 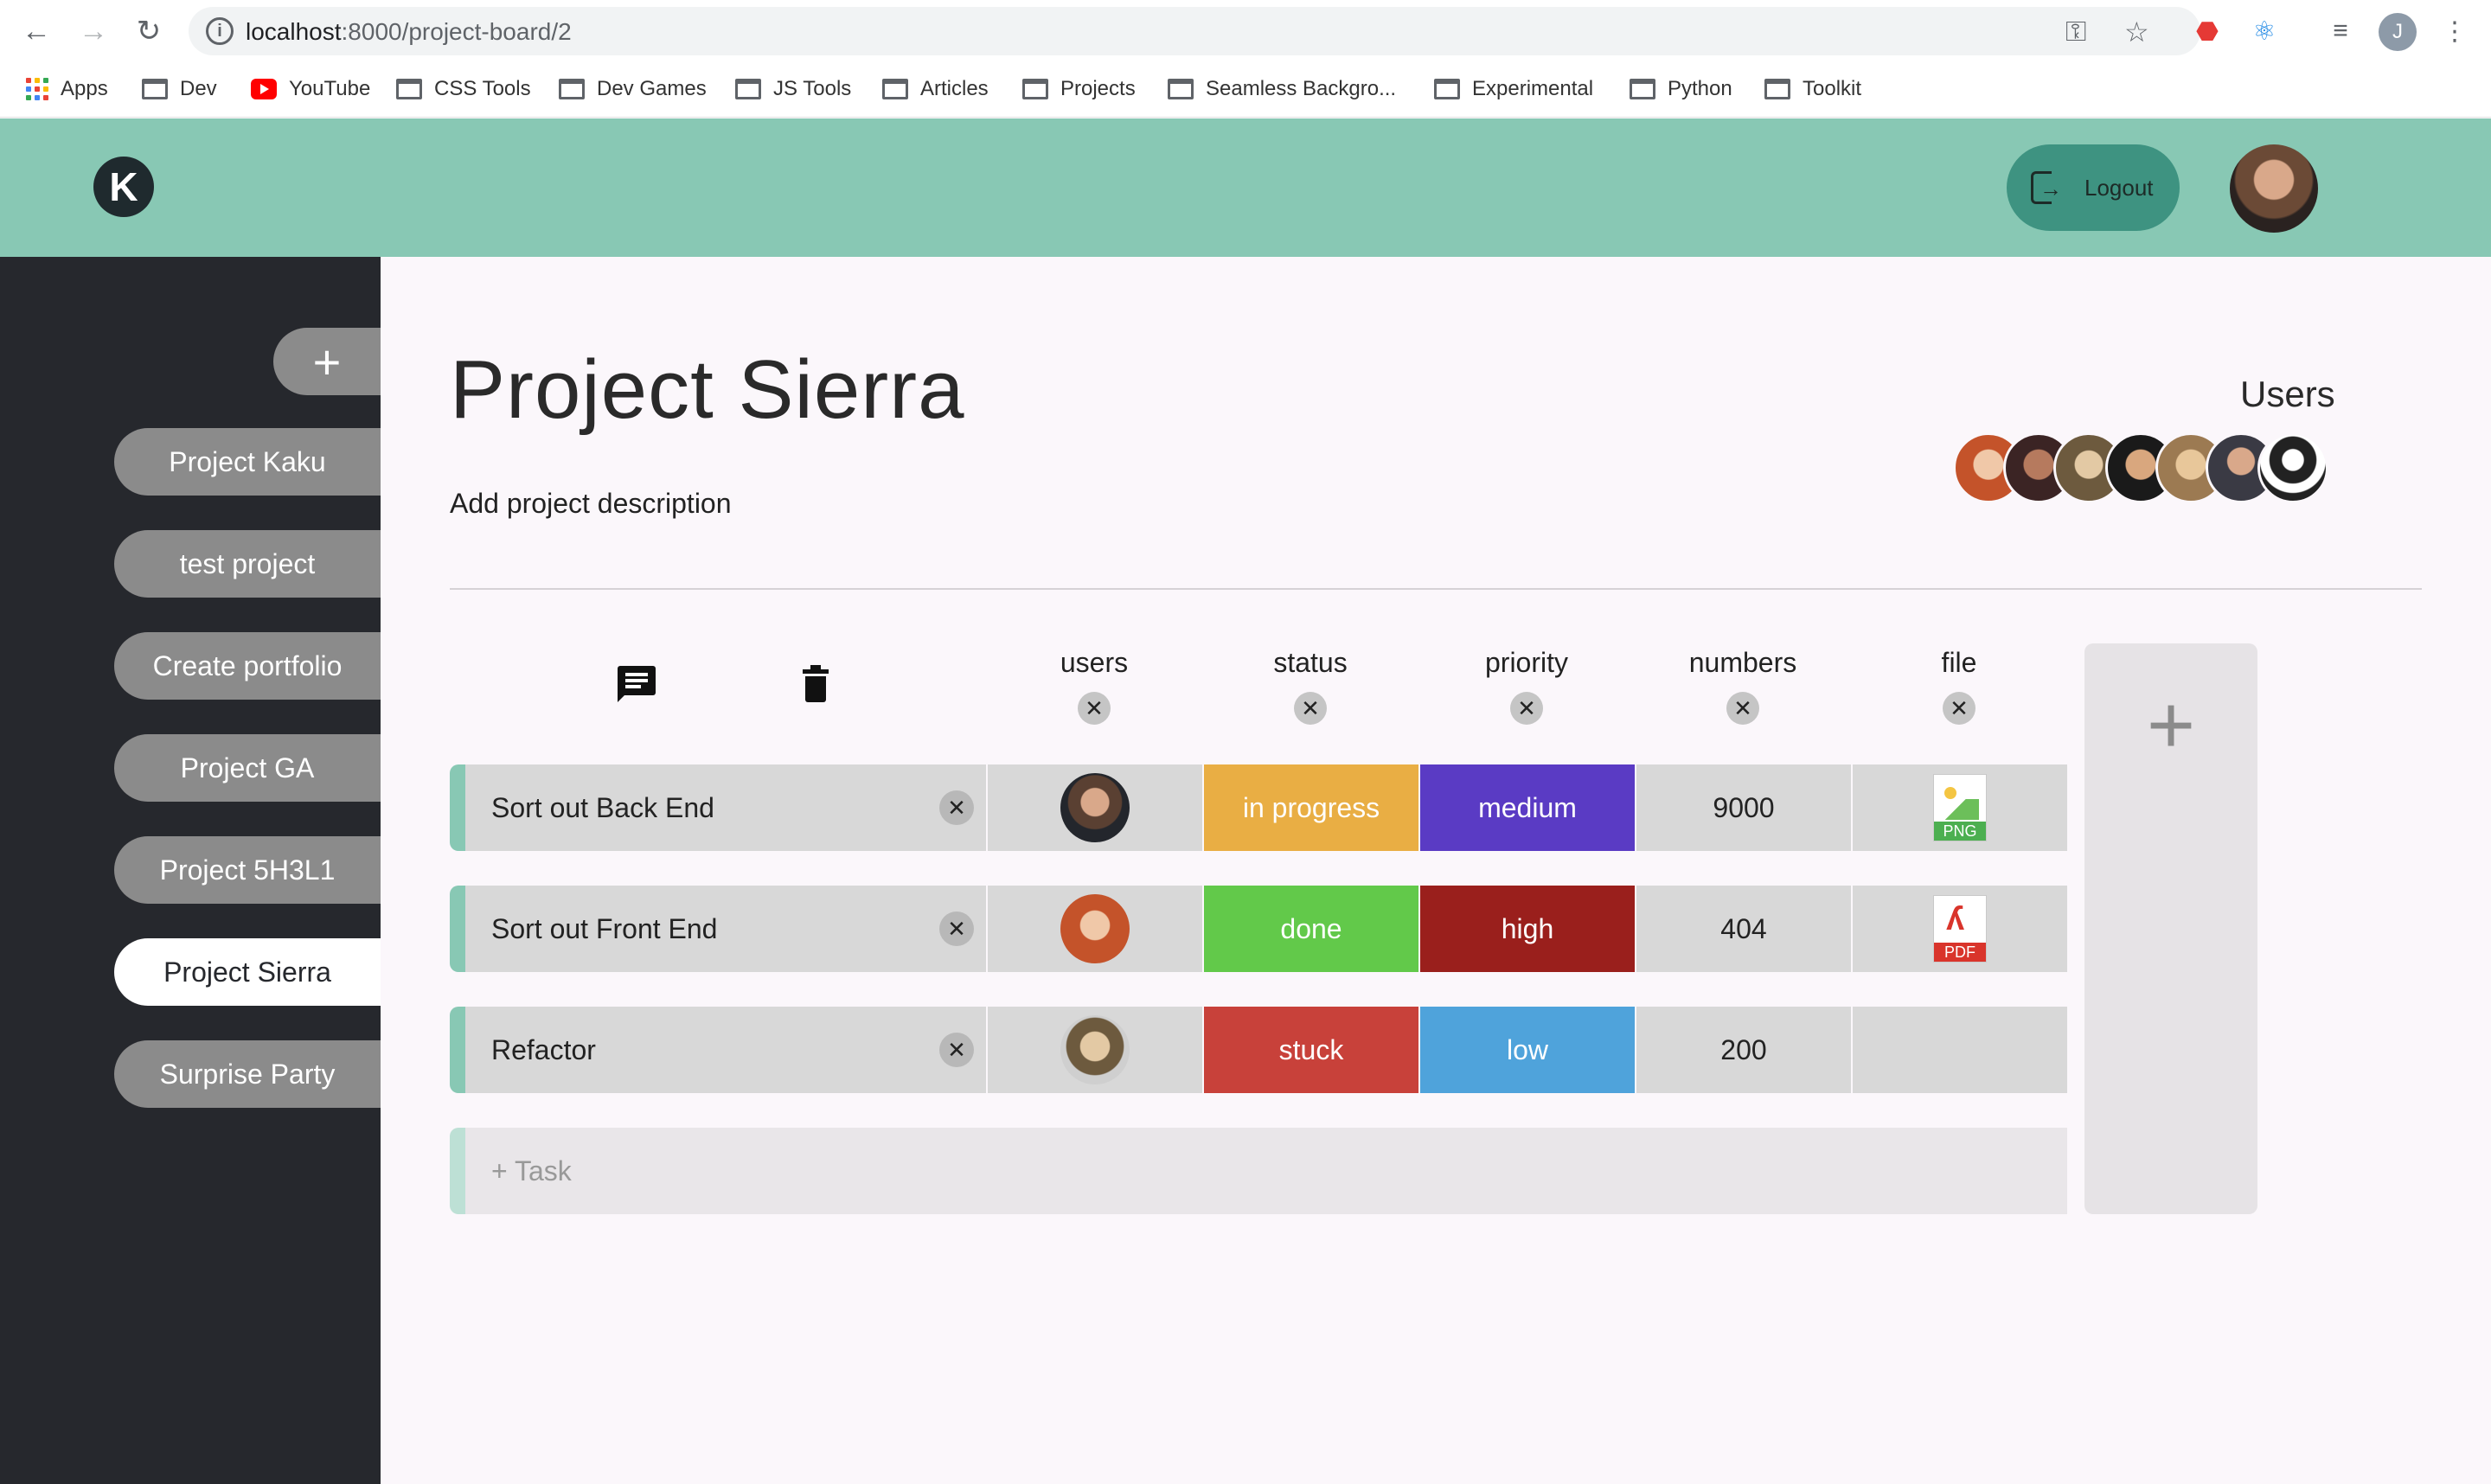 What do you see at coordinates (1744, 1050) in the screenshot?
I see `numbers-cell: 200` at bounding box center [1744, 1050].